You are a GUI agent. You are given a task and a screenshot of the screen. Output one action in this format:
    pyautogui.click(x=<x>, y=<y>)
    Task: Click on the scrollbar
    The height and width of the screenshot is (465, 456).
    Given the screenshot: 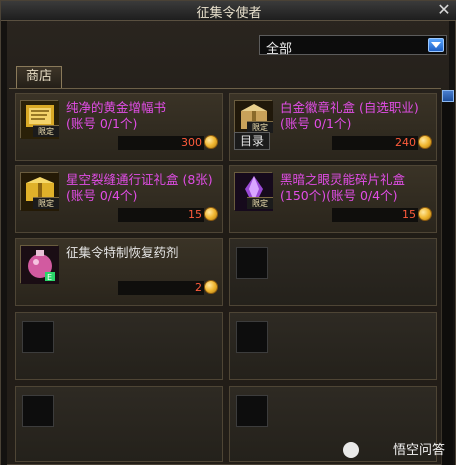 What is the action you would take?
    pyautogui.click(x=447, y=277)
    